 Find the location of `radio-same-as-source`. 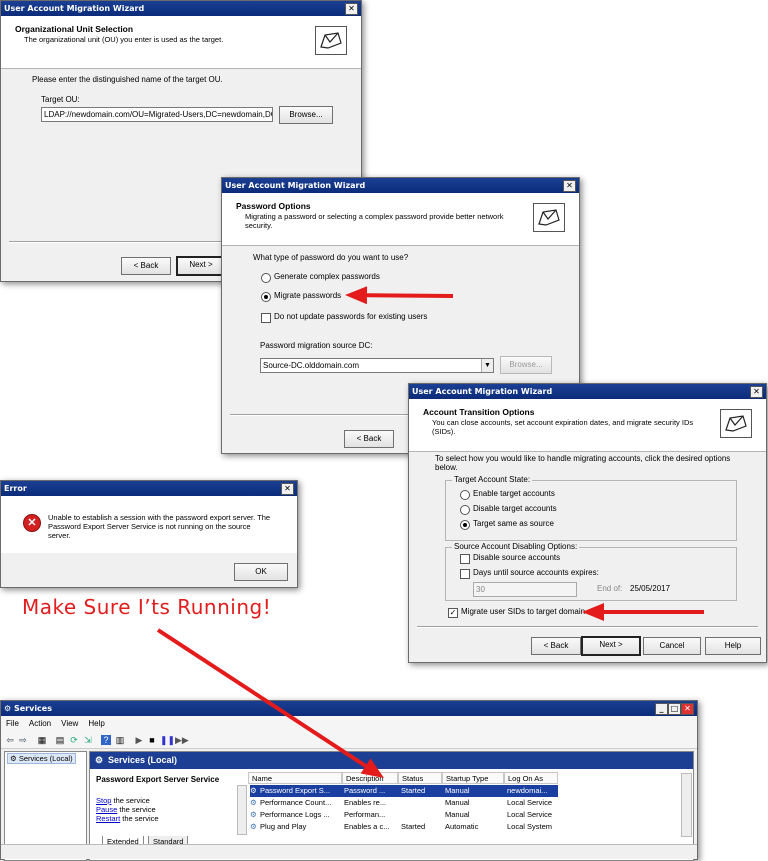

radio-same-as-source is located at coordinates (465, 525).